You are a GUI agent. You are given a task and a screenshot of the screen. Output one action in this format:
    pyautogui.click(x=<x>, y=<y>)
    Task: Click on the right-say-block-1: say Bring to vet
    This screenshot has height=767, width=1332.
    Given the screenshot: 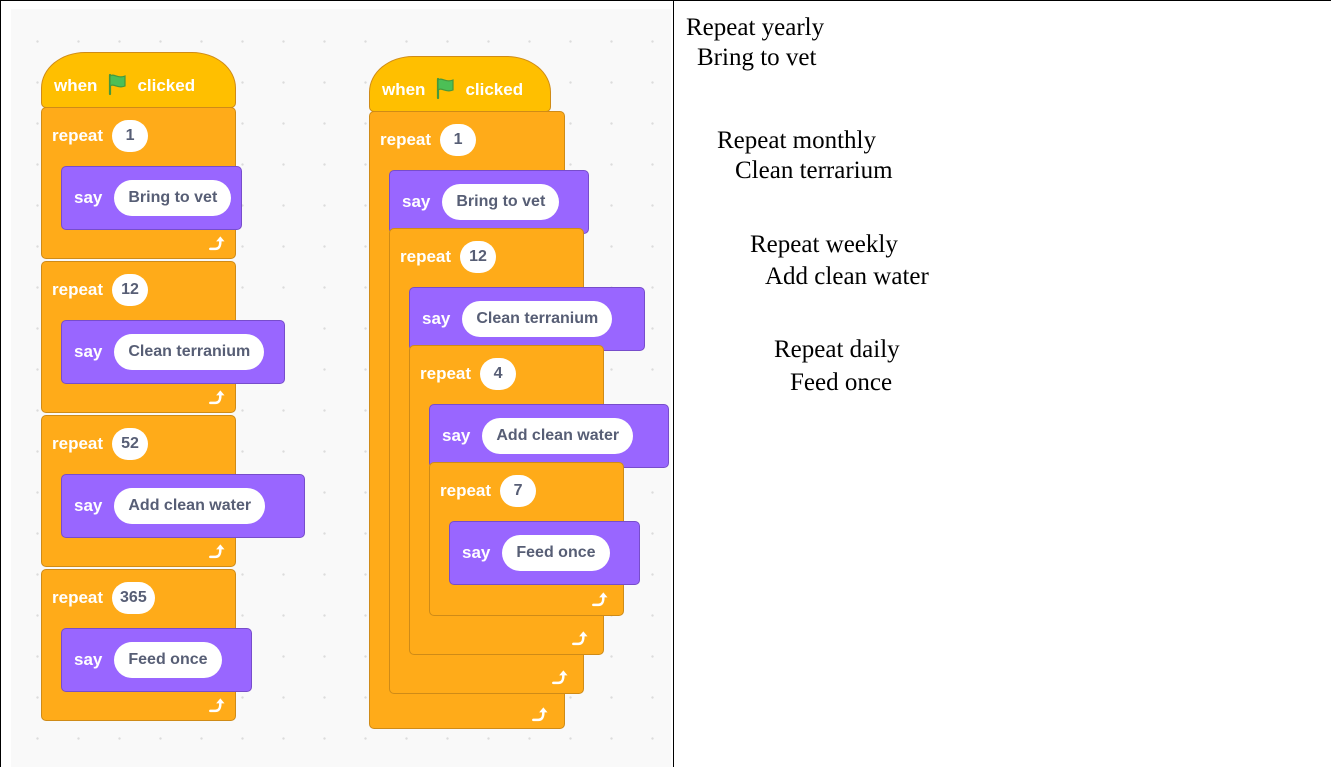 What is the action you would take?
    pyautogui.click(x=489, y=202)
    